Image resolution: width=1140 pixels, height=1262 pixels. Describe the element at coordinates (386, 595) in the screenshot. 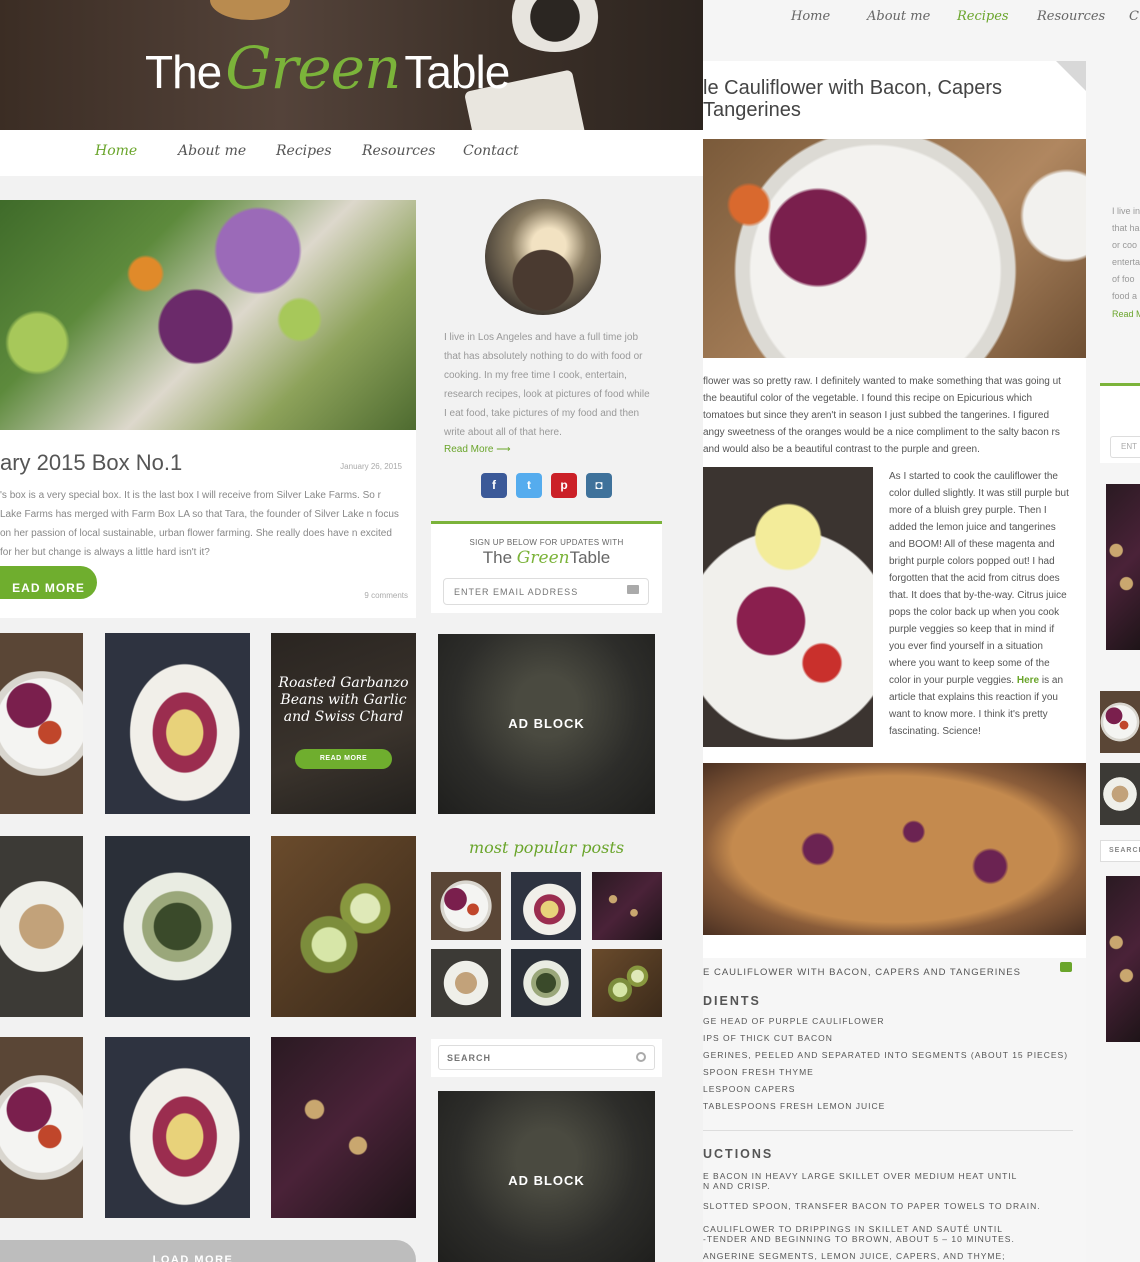

I see `post-comments-count: 9 comments` at that location.